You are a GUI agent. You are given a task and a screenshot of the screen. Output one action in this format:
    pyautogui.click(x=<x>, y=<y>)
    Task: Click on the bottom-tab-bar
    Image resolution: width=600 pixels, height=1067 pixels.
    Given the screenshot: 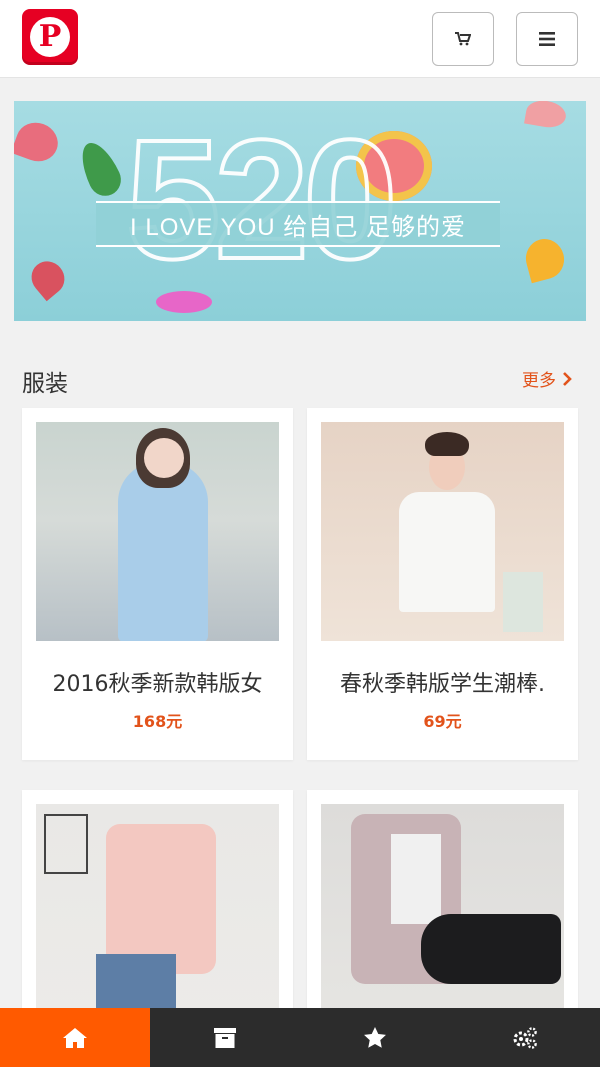 What is the action you would take?
    pyautogui.click(x=300, y=1037)
    